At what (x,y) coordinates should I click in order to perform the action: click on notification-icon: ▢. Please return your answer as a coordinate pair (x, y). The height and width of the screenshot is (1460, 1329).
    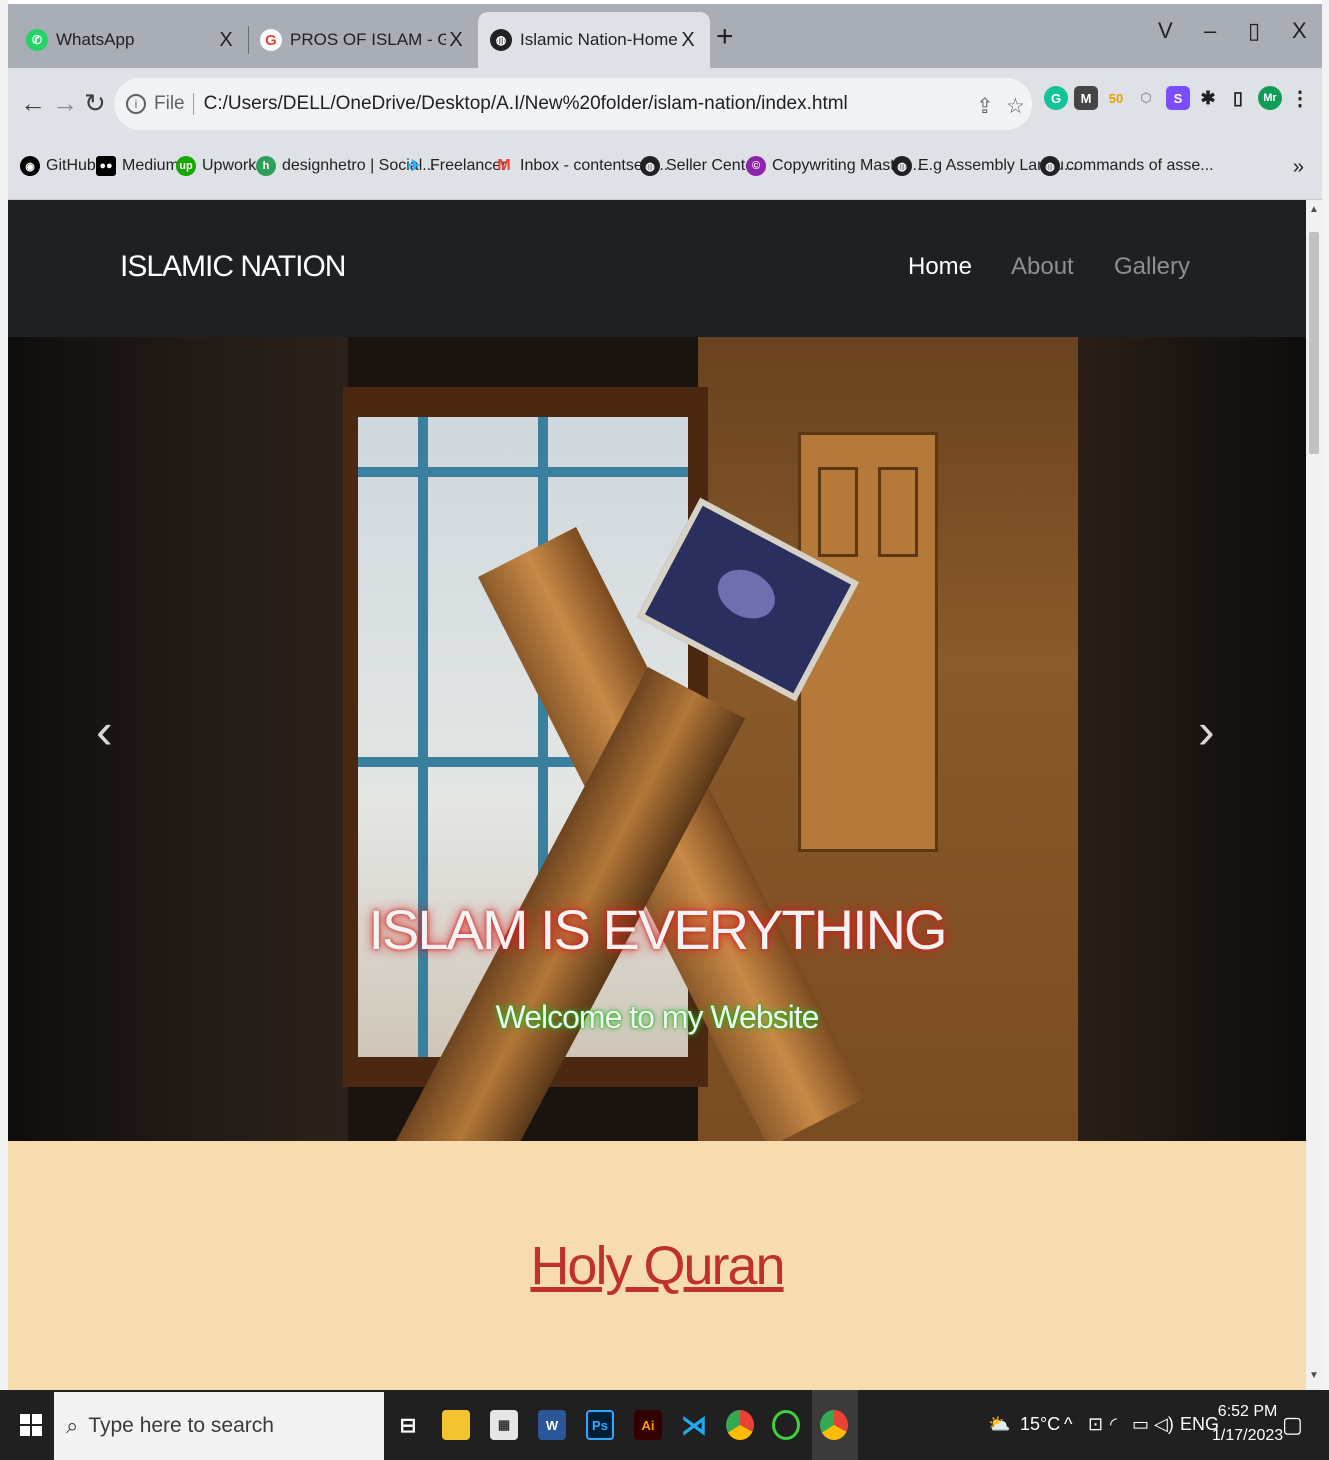
    Looking at the image, I should click on (1292, 1425).